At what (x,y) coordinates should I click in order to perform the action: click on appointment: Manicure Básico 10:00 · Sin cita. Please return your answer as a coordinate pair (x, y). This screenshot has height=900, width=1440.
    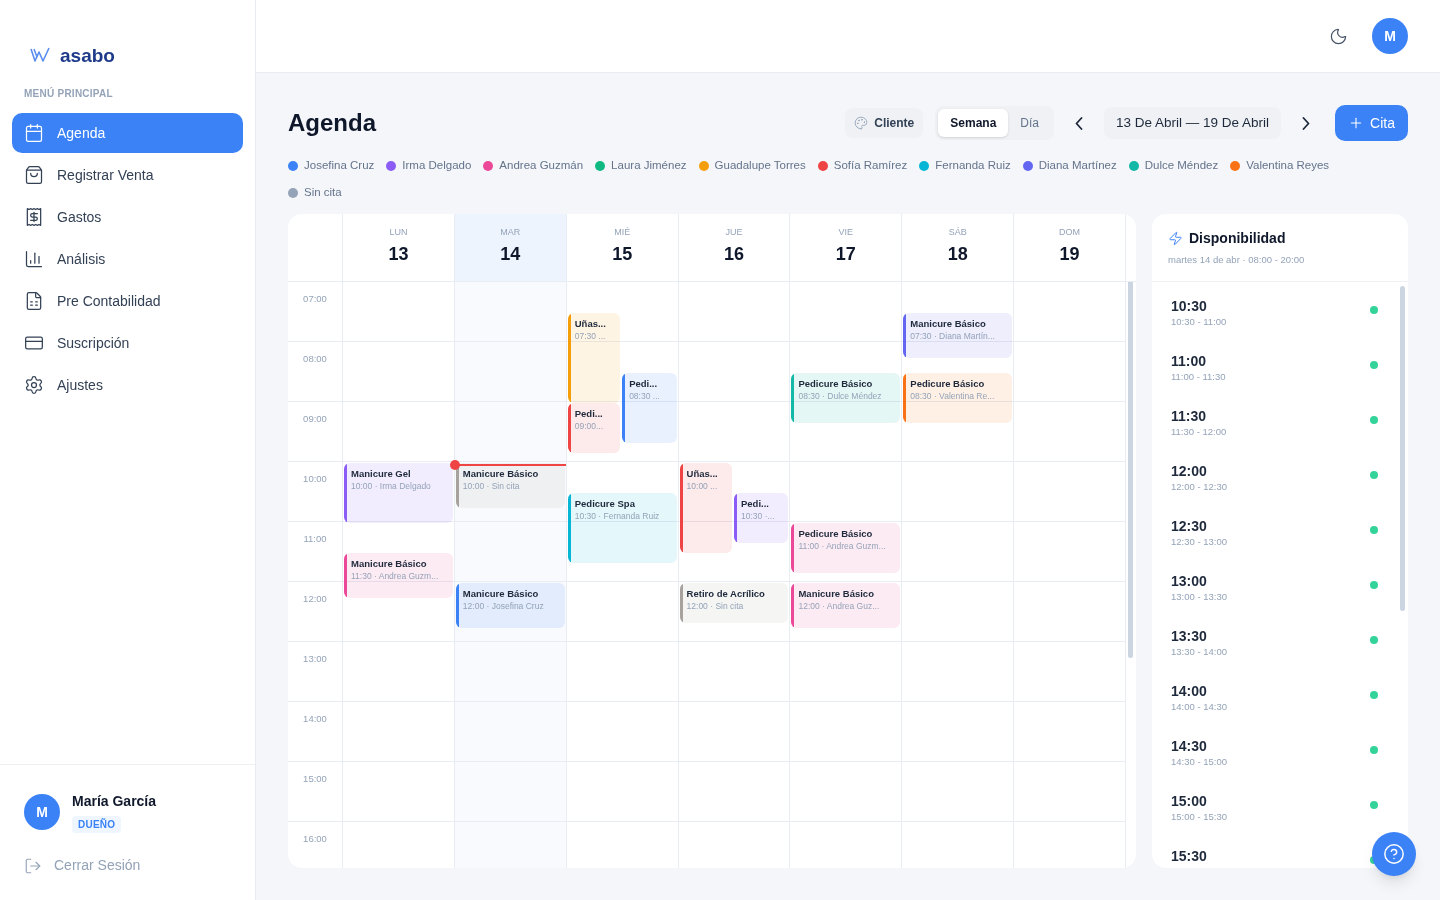
    Looking at the image, I should click on (510, 485).